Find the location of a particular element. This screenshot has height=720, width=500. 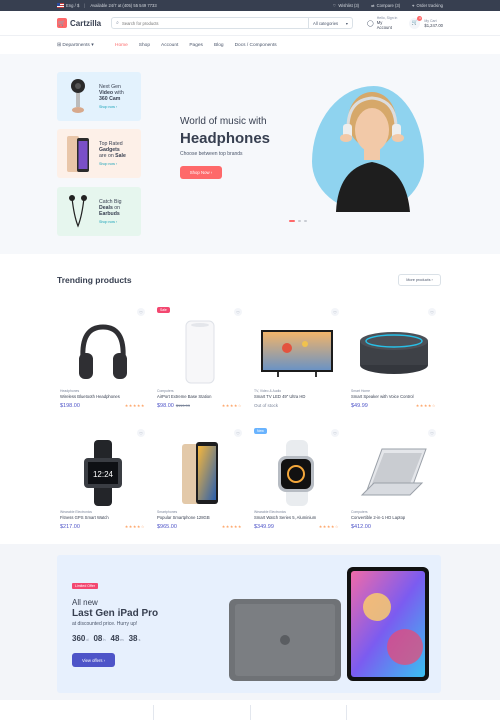

hero-title: Headphones is located at coordinates (225, 138).